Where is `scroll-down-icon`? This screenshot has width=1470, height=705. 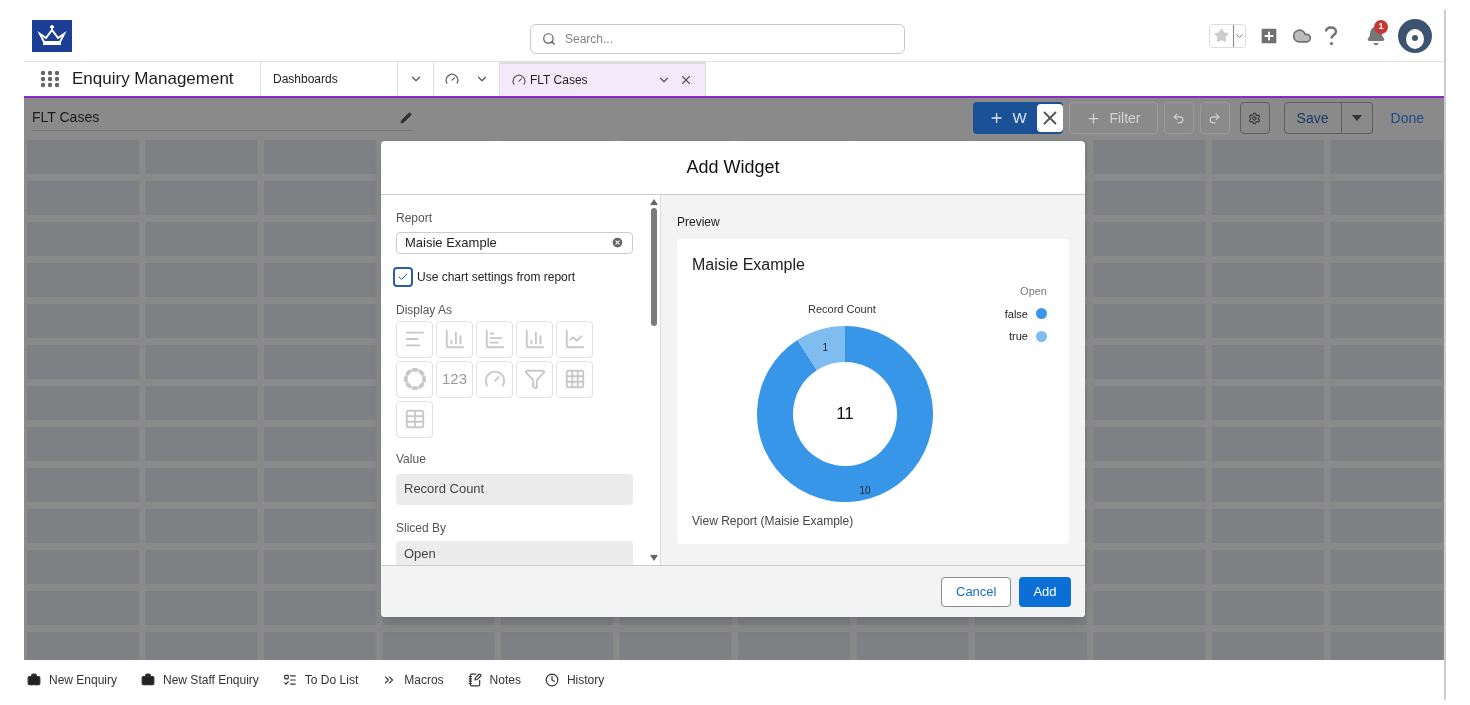
scroll-down-icon is located at coordinates (654, 558).